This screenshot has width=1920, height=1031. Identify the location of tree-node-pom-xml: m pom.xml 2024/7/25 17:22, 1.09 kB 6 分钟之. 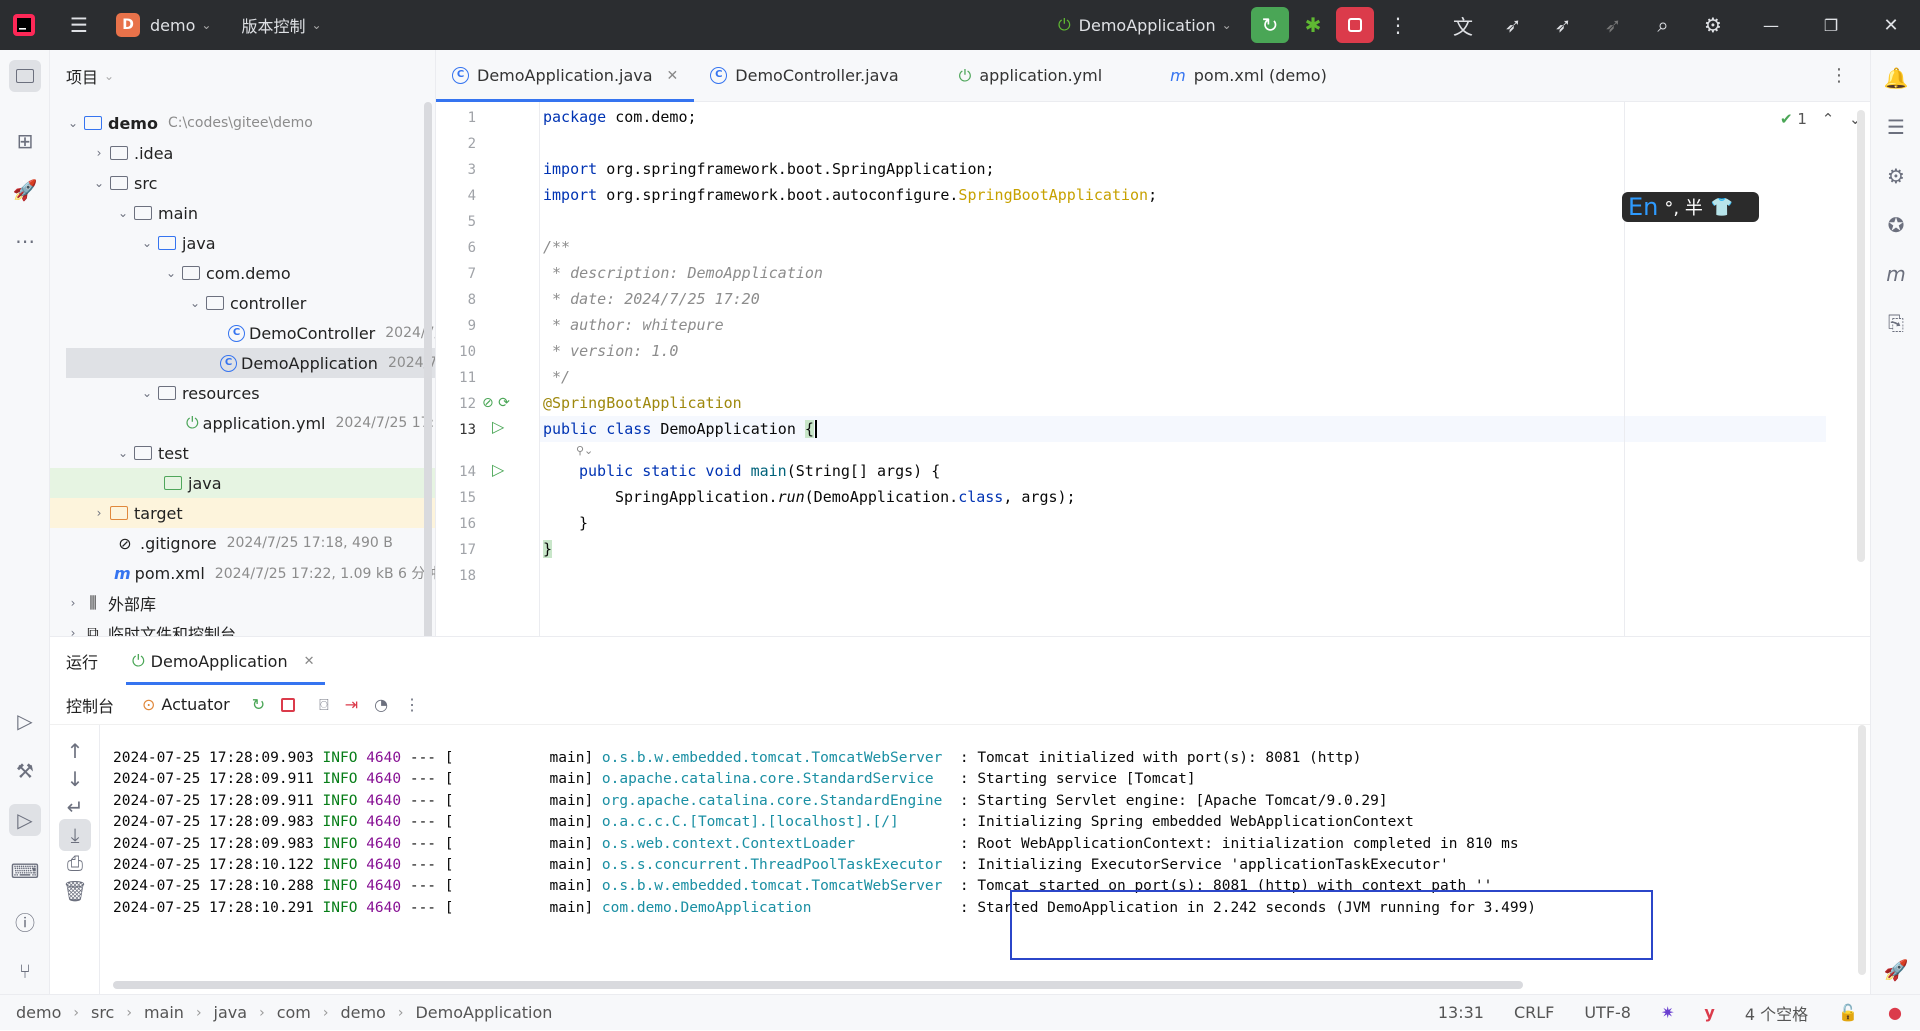
(242, 573).